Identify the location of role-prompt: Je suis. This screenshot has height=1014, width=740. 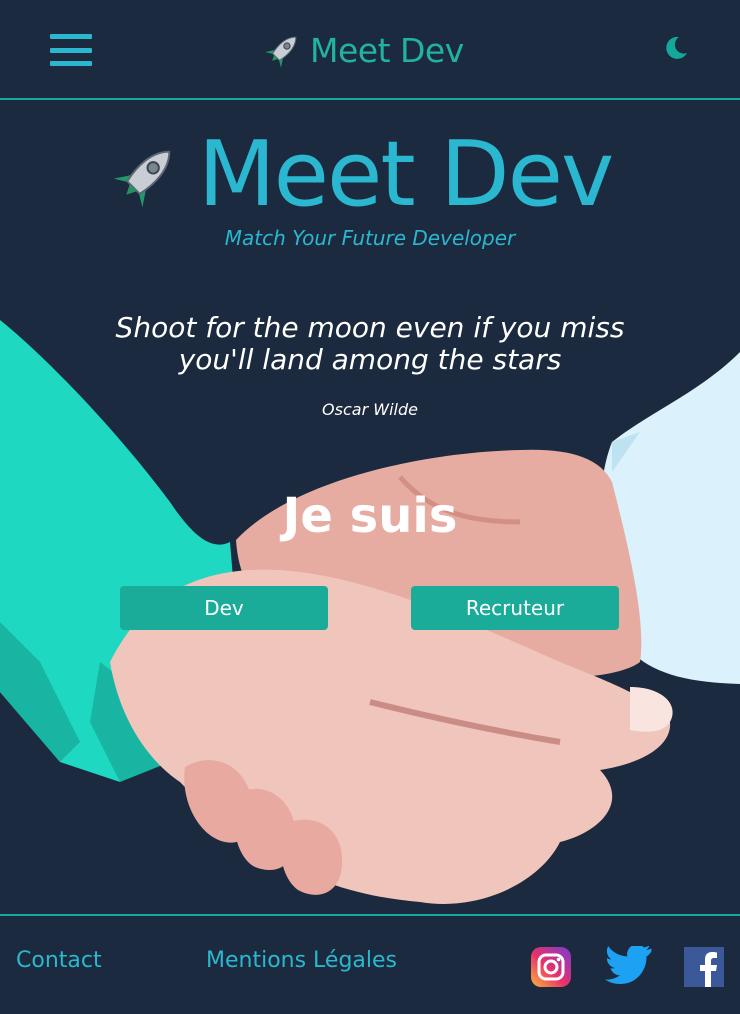
(370, 516).